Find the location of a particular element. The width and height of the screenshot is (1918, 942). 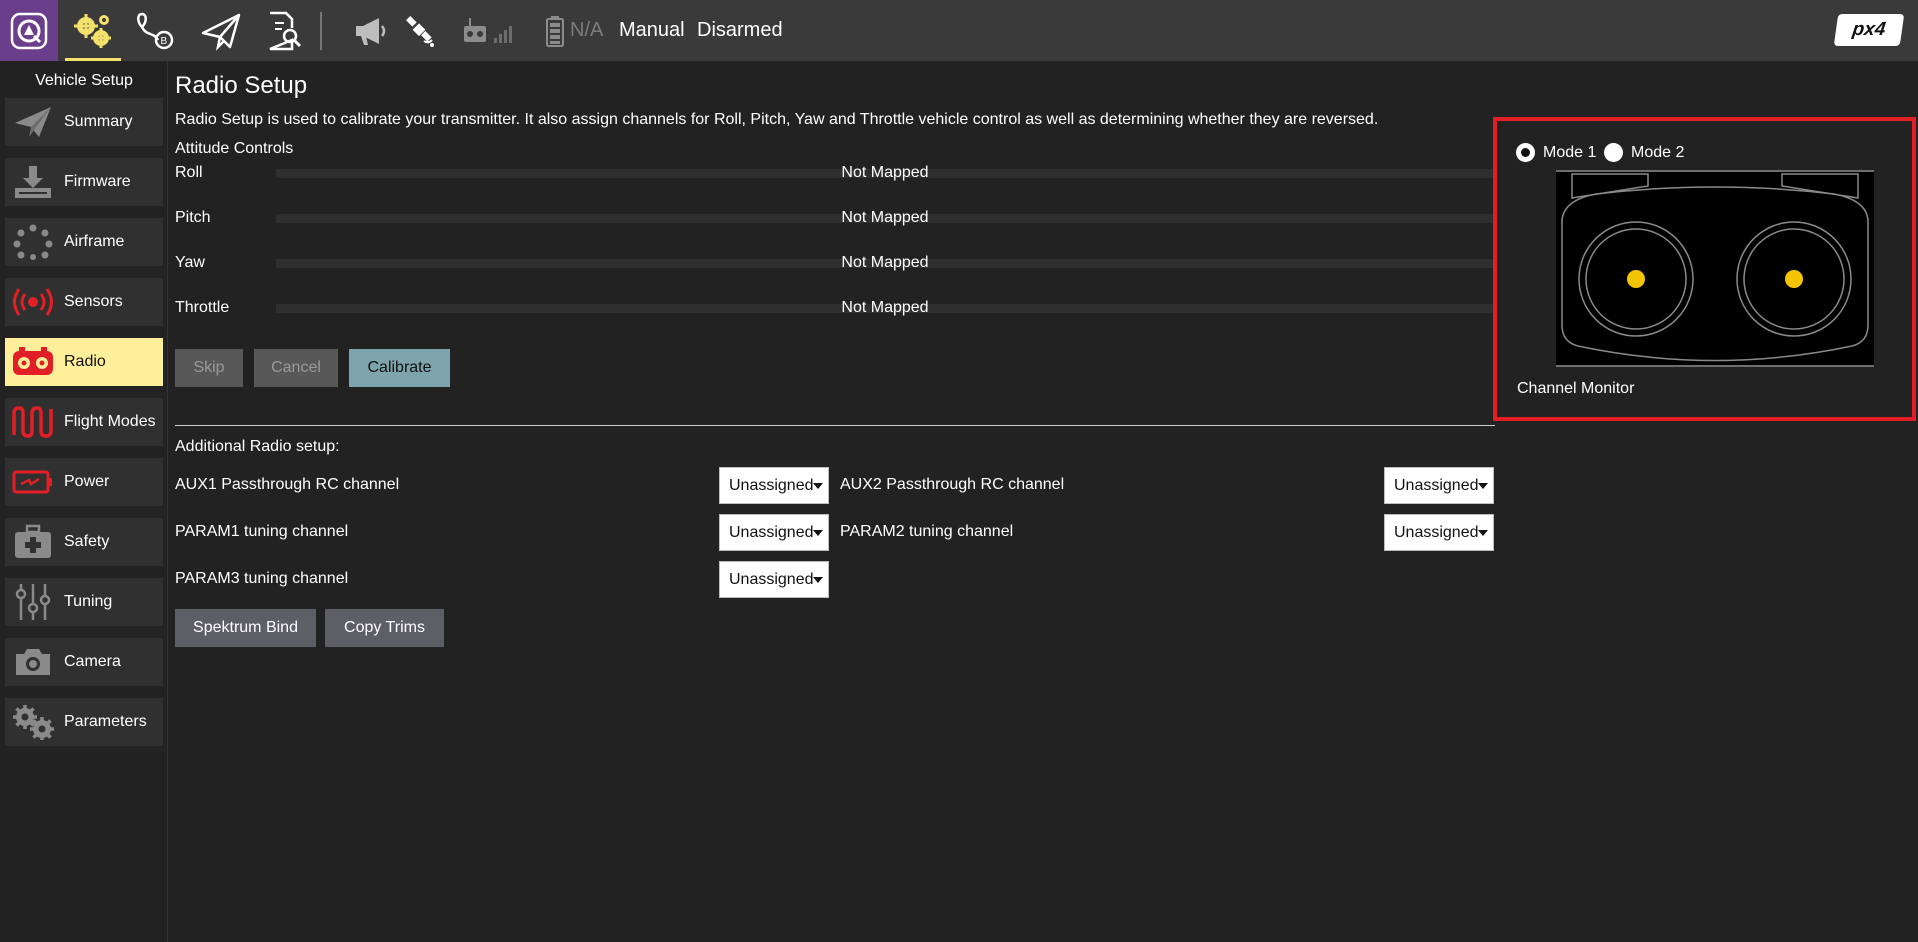

sidebar-item-airframe: Airframe is located at coordinates (84, 242).